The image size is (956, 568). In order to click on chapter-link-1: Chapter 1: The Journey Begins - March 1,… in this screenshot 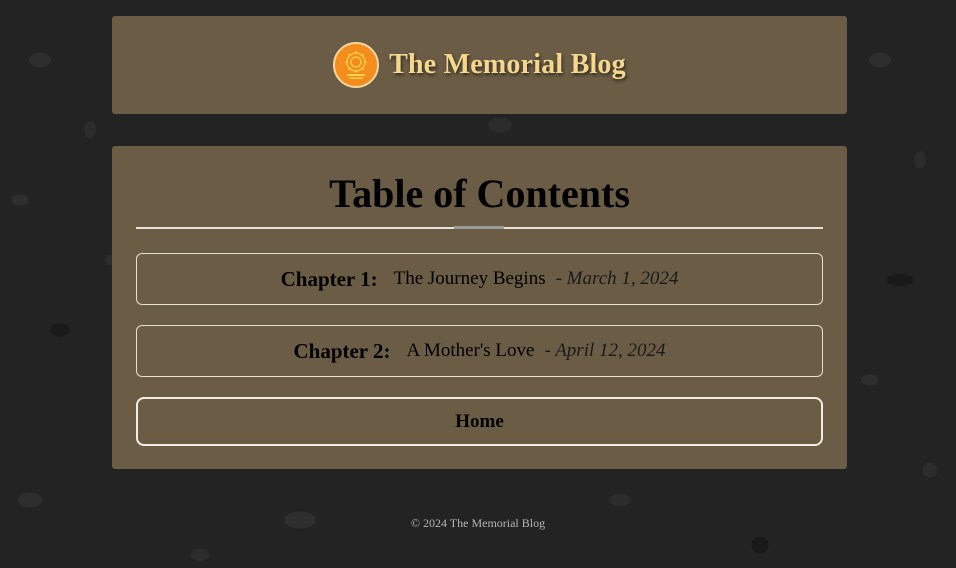, I will do `click(479, 279)`.